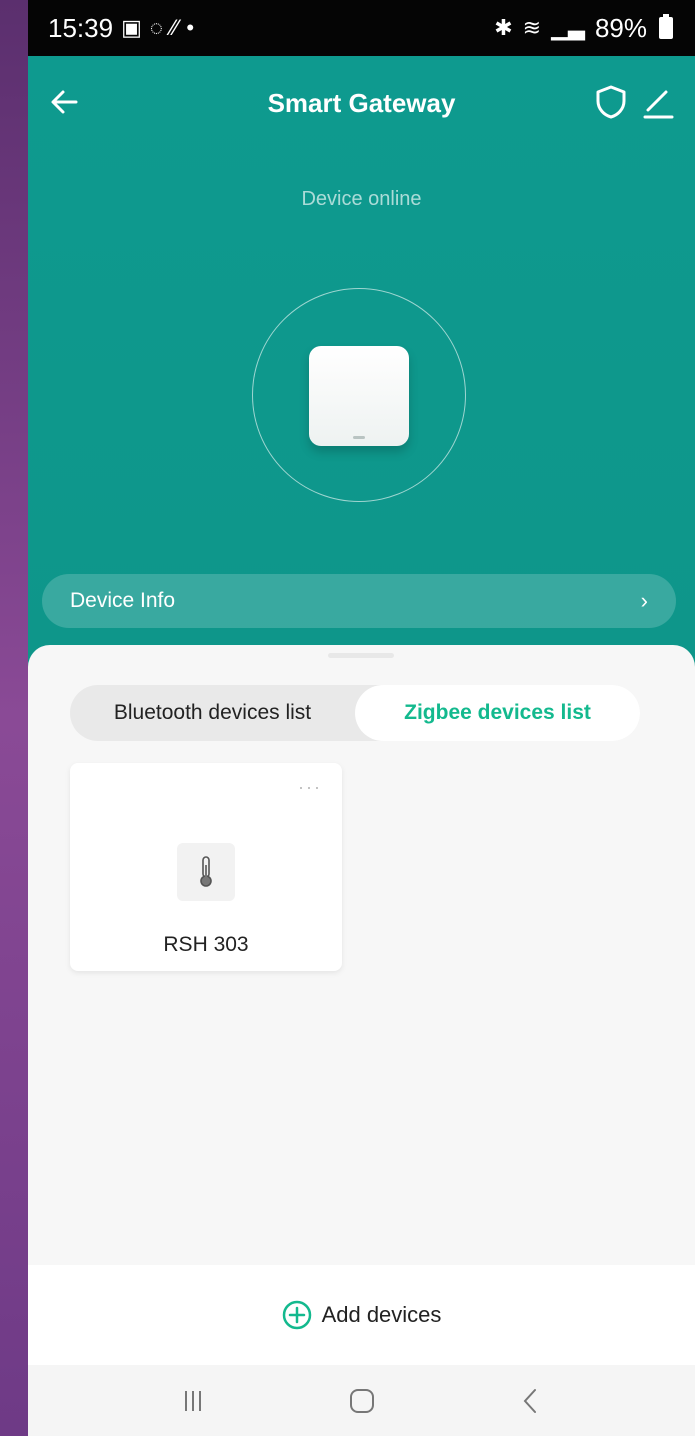 This screenshot has height=1436, width=695. What do you see at coordinates (174, 27) in the screenshot?
I see `signal-slash-icon: ⁄⁄` at bounding box center [174, 27].